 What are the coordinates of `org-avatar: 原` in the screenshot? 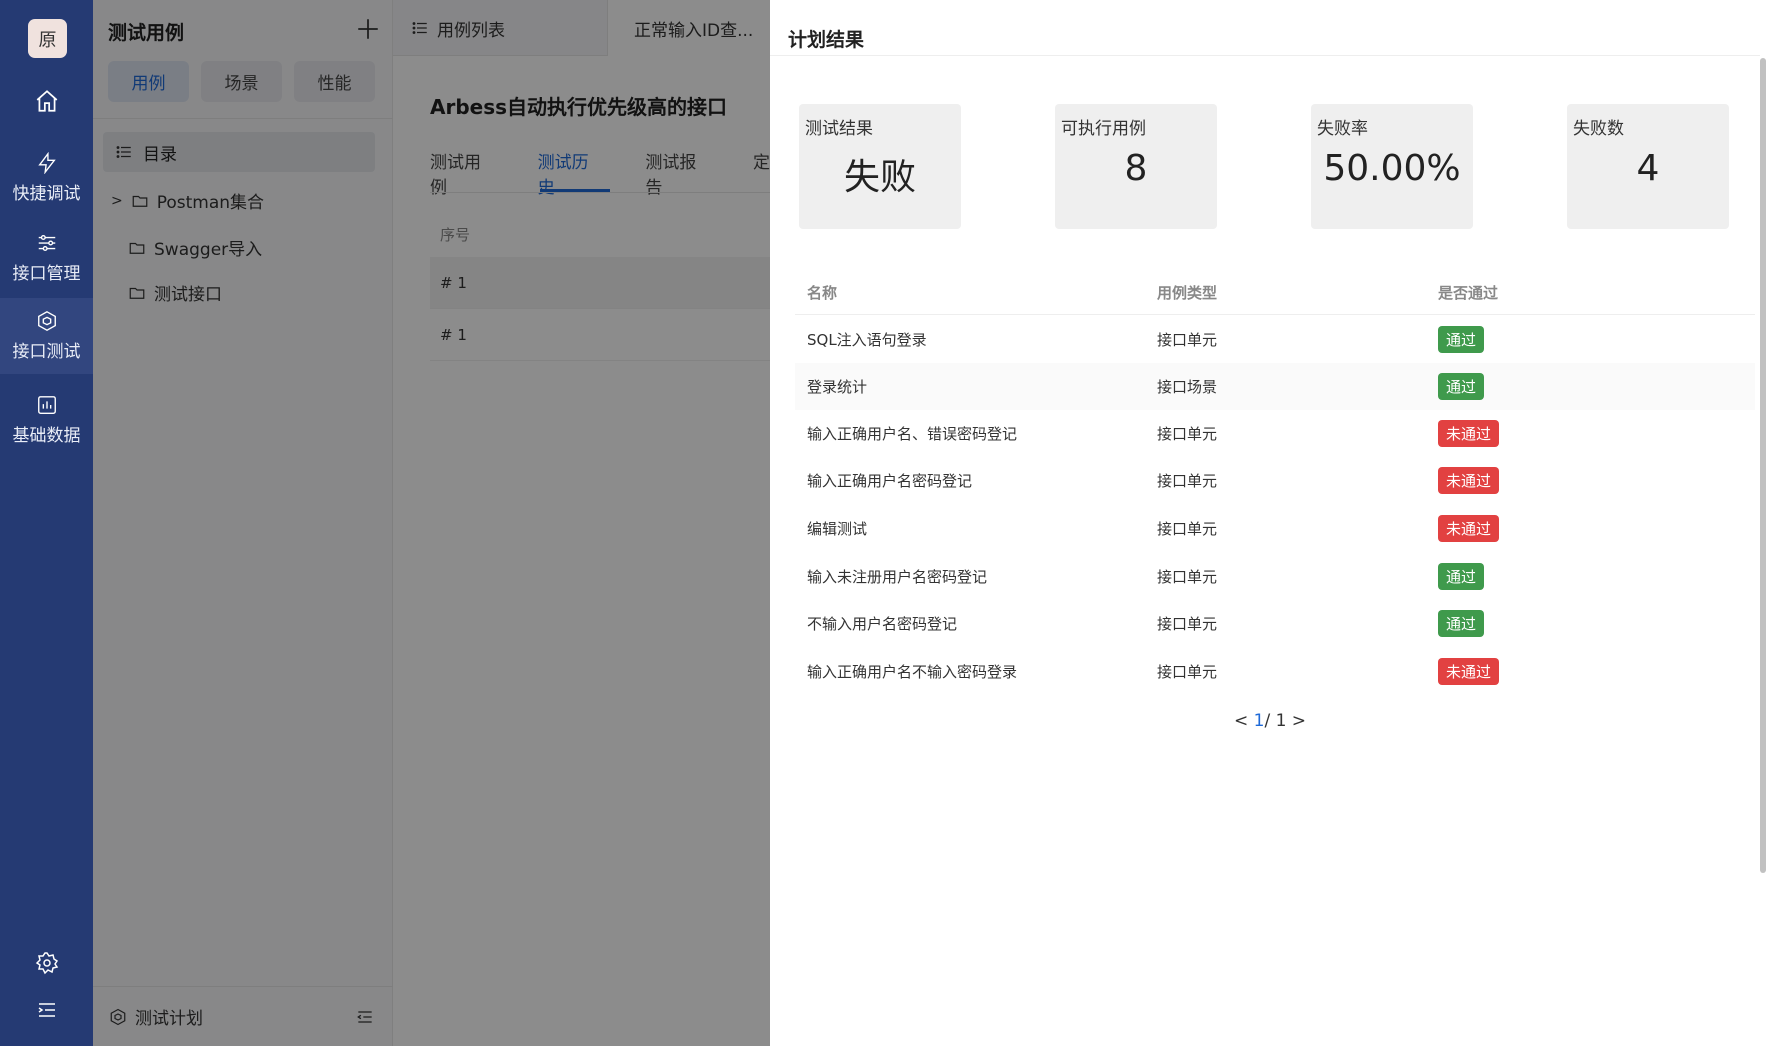 It's located at (47, 38).